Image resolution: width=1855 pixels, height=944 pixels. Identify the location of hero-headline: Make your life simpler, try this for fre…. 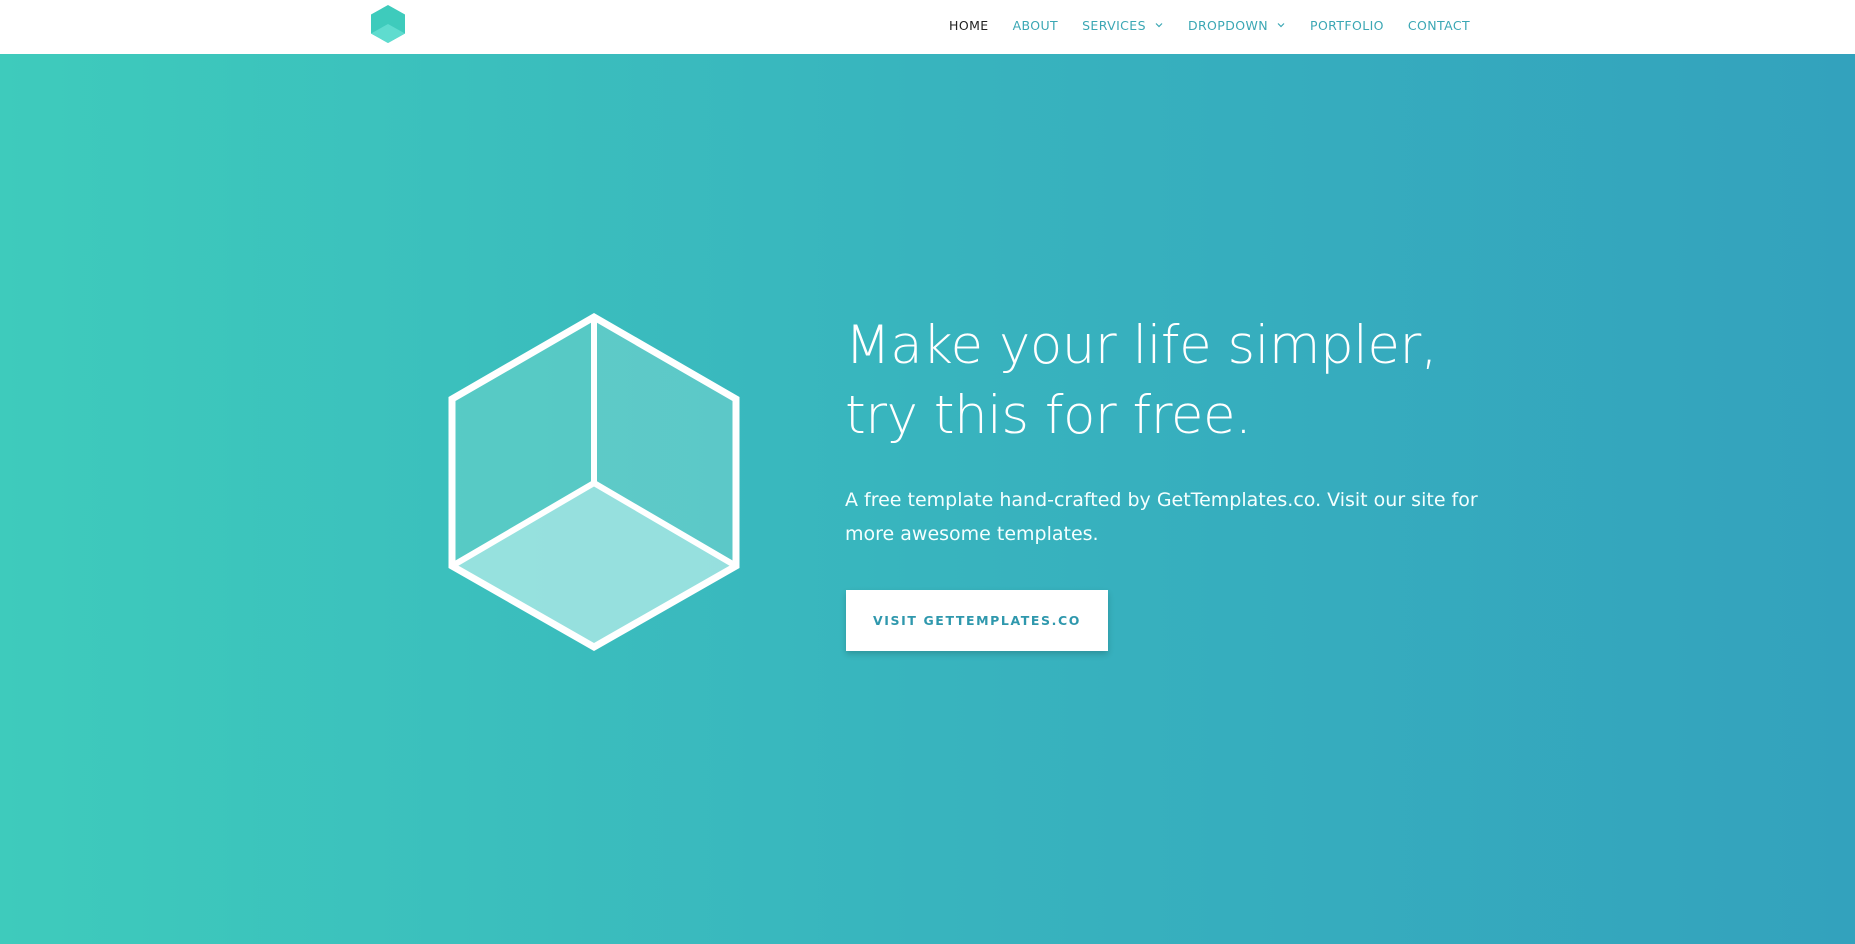
(1165, 381).